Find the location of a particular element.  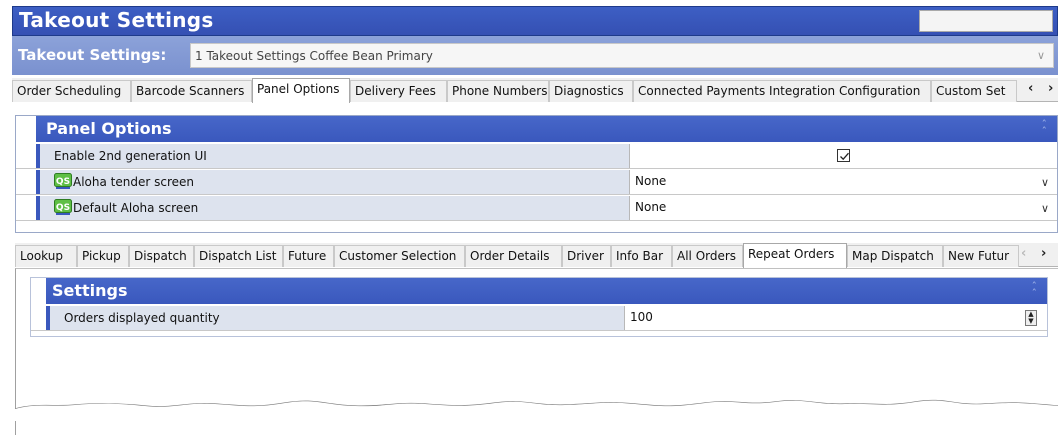

tab-label: Dispatch List is located at coordinates (238, 256).